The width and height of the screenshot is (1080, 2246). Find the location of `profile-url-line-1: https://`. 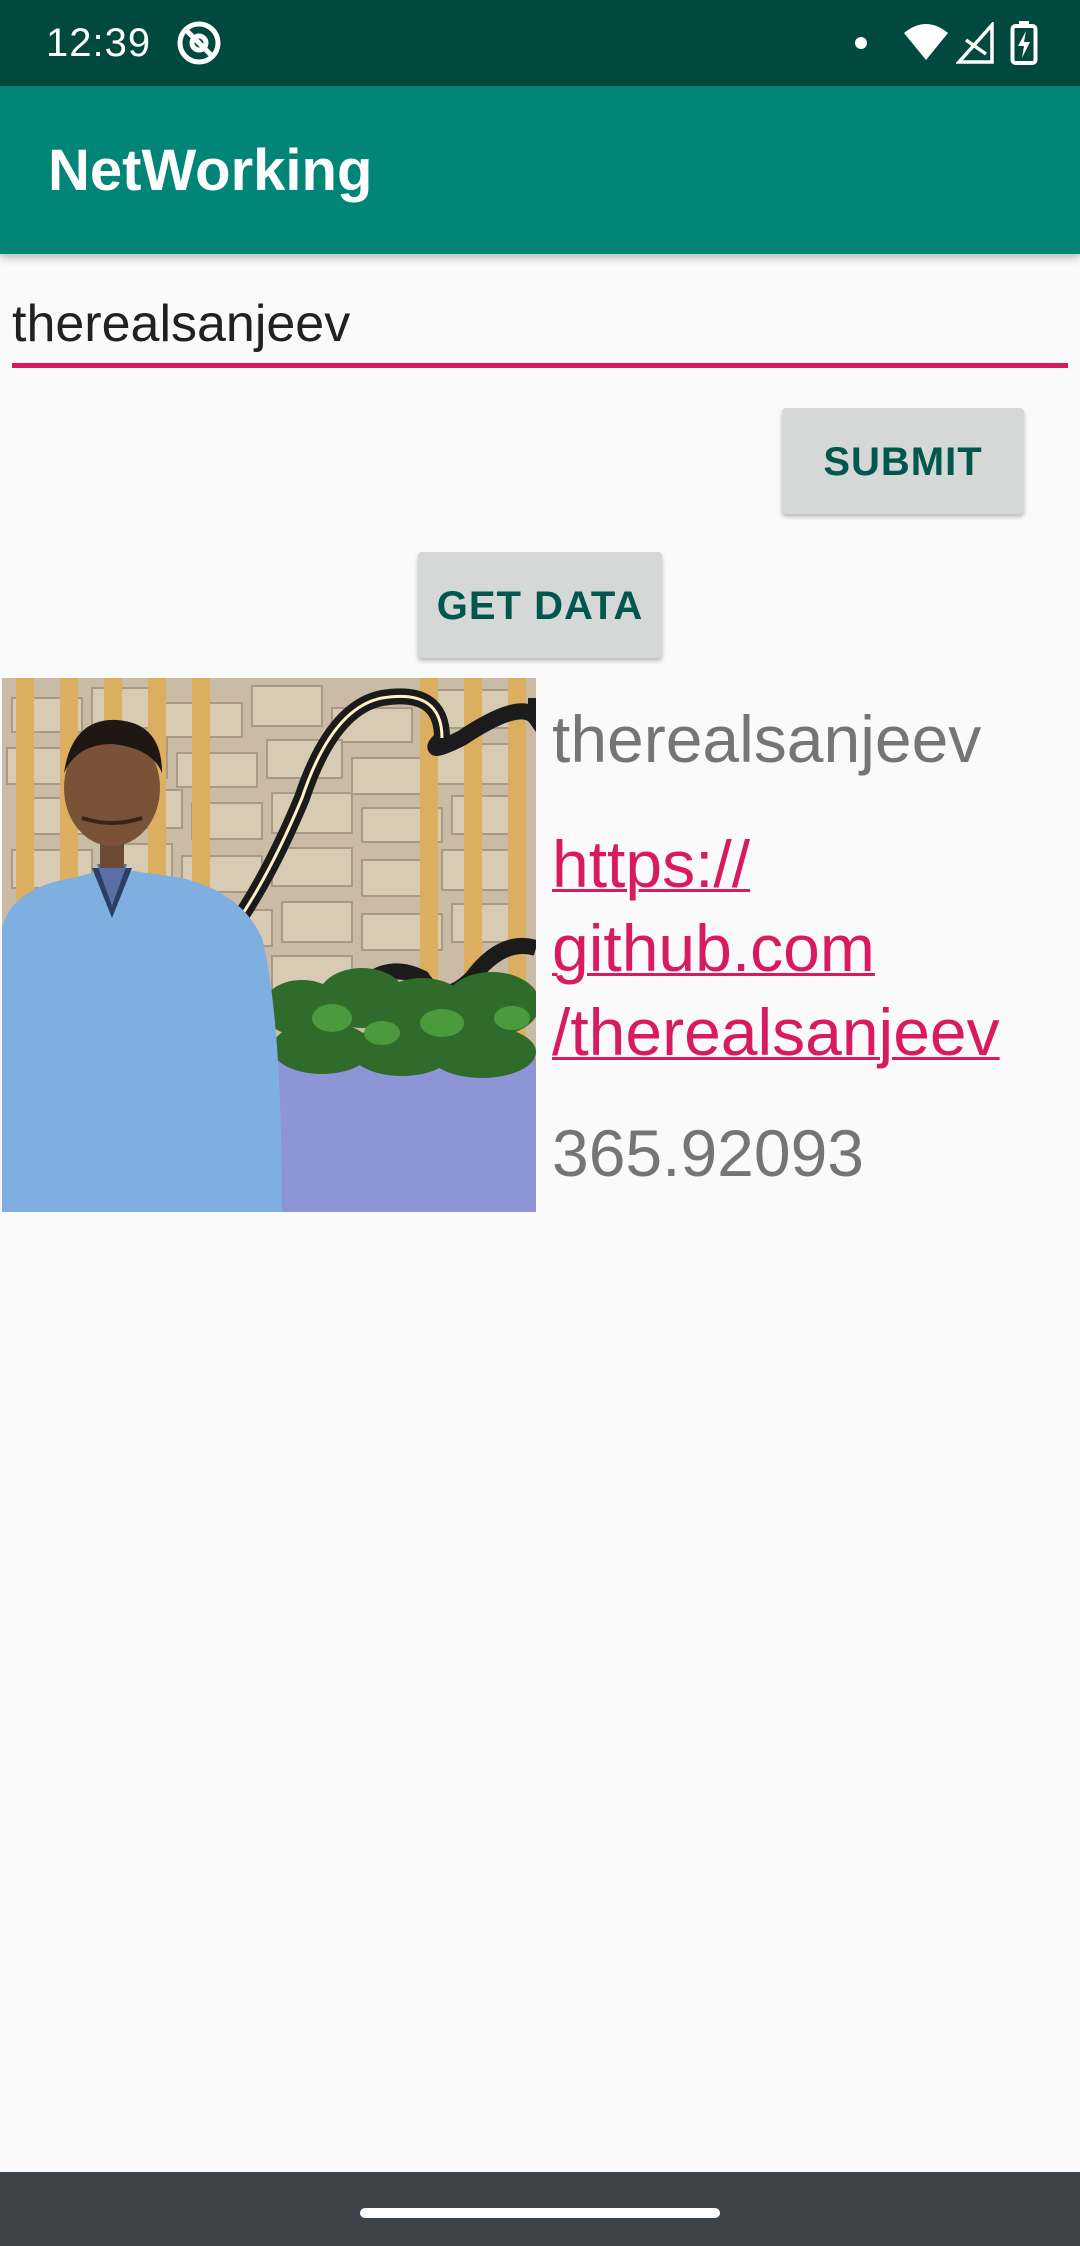

profile-url-line-1: https:// is located at coordinates (651, 864).